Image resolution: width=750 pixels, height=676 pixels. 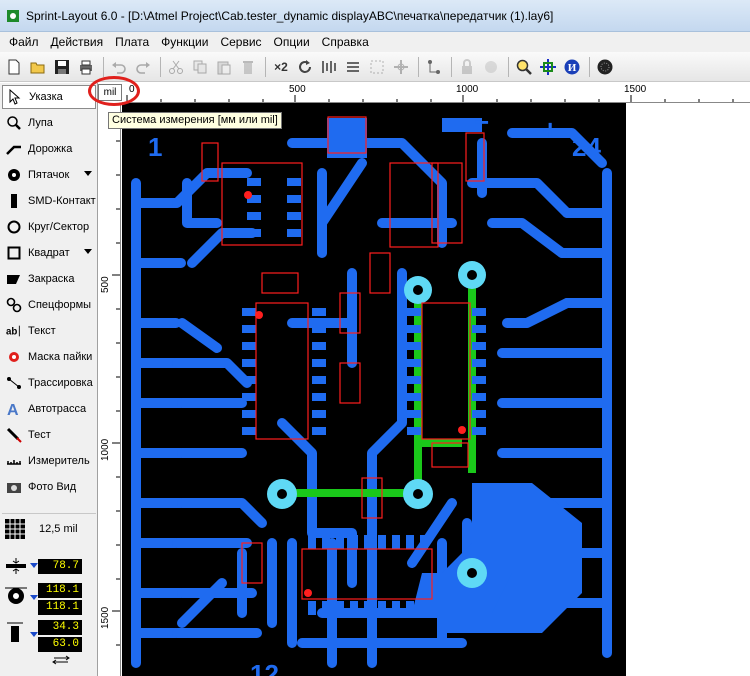 I want to click on lock-icon, so click(x=467, y=66).